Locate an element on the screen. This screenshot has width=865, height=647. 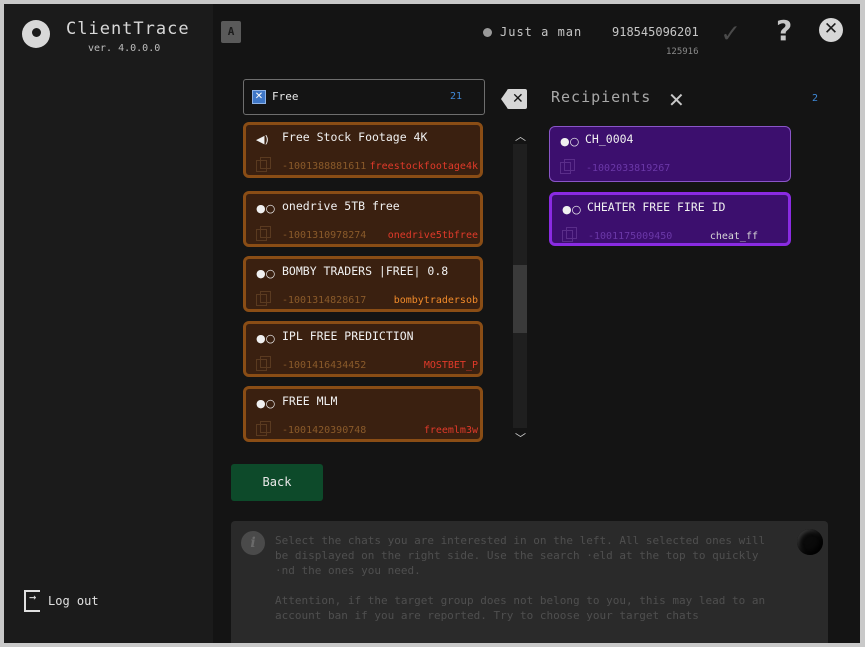
app-version: ver. 4.0.0.0 is located at coordinates (124, 48).